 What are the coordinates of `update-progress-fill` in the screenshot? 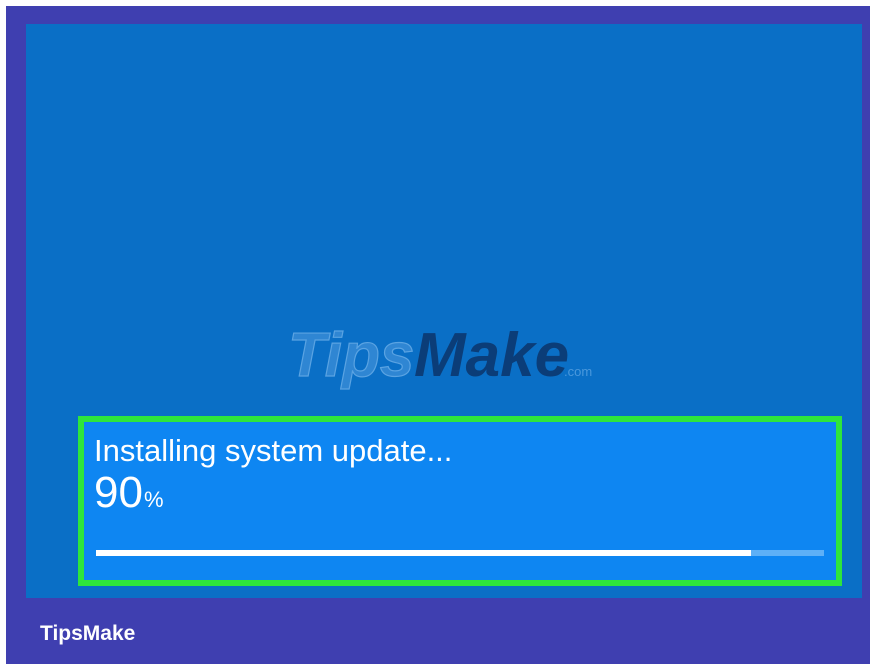 It's located at (423, 553).